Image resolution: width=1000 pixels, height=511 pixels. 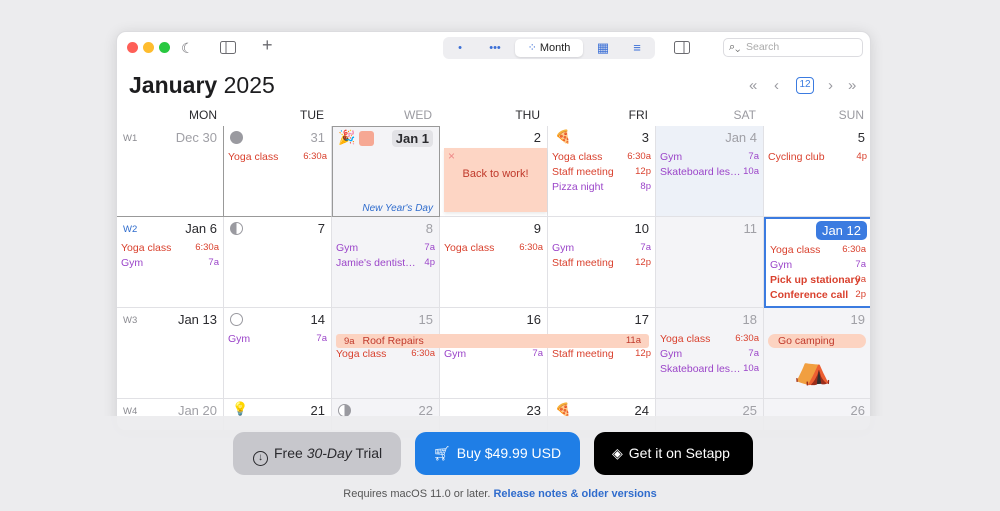 What do you see at coordinates (494, 262) in the screenshot?
I see `day-cell: 9 Yoga class 6:30a` at bounding box center [494, 262].